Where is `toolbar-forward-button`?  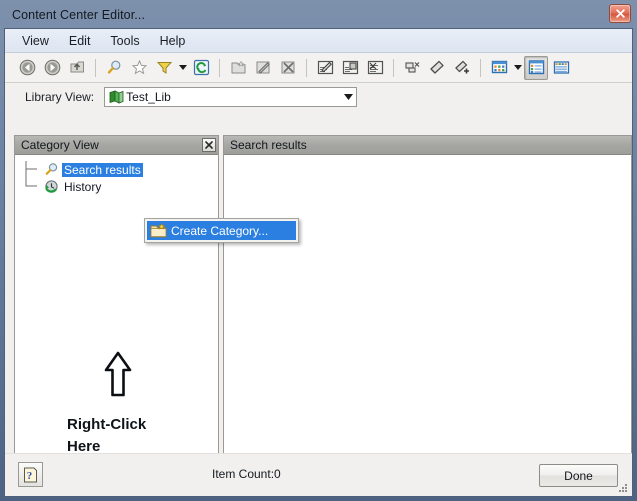
toolbar-forward-button is located at coordinates (52, 68).